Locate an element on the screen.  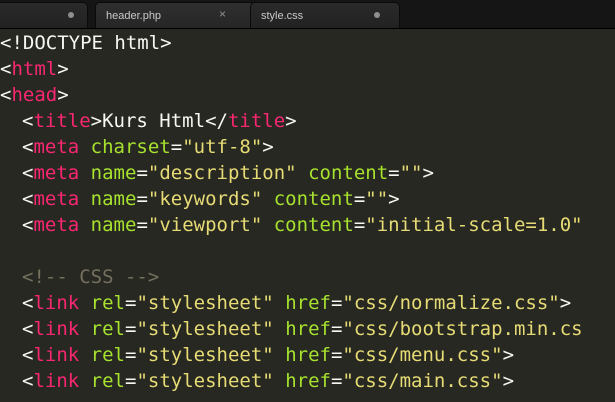
code-line-doctype: <!DOCTYPE html> is located at coordinates (86, 43).